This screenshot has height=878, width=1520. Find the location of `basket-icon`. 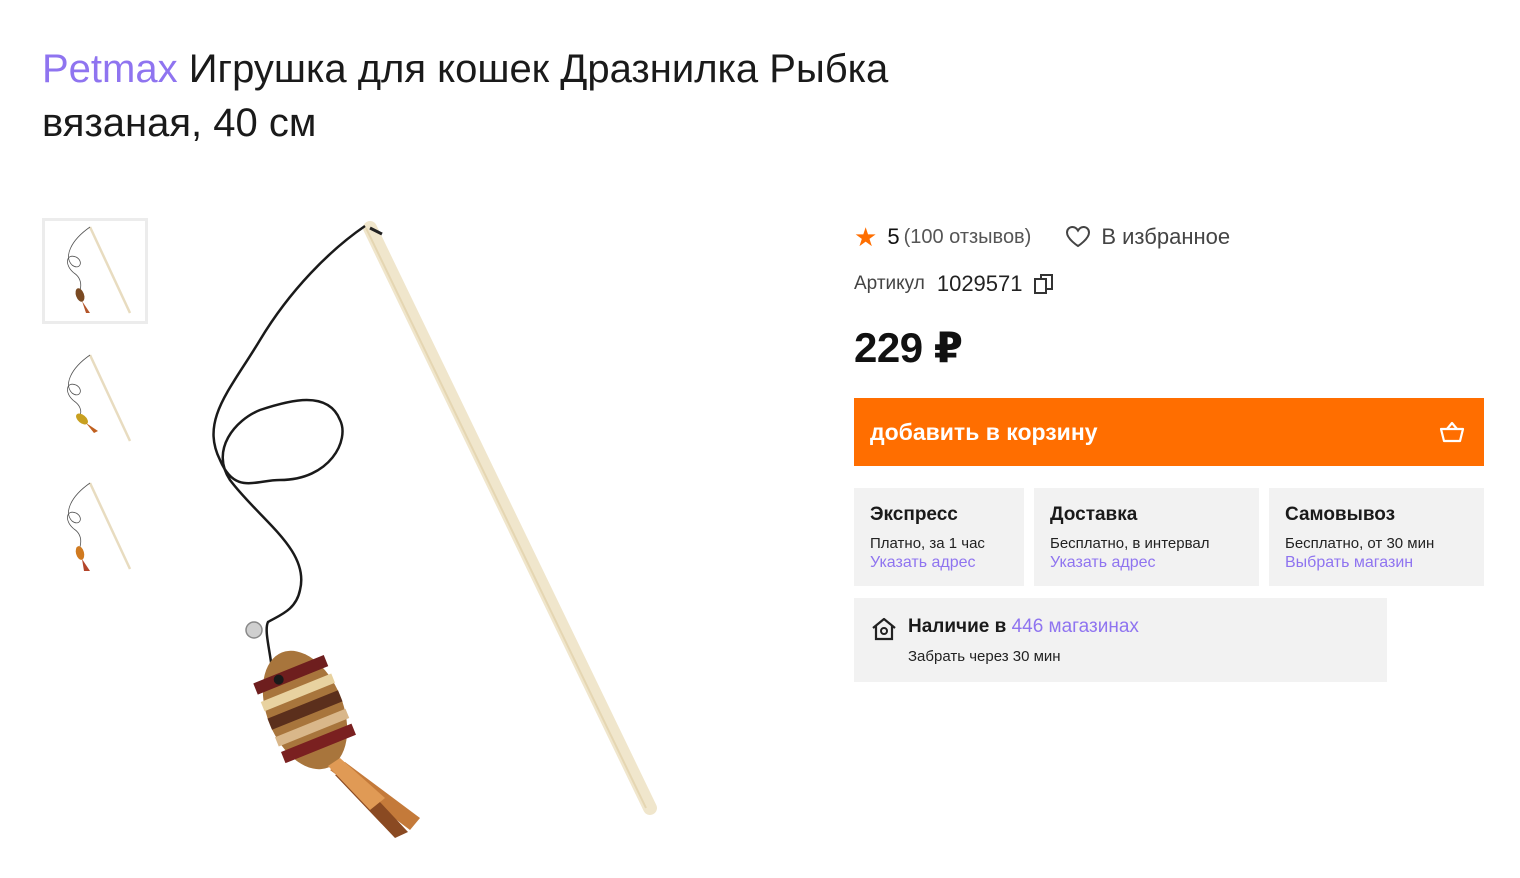

basket-icon is located at coordinates (1452, 432).